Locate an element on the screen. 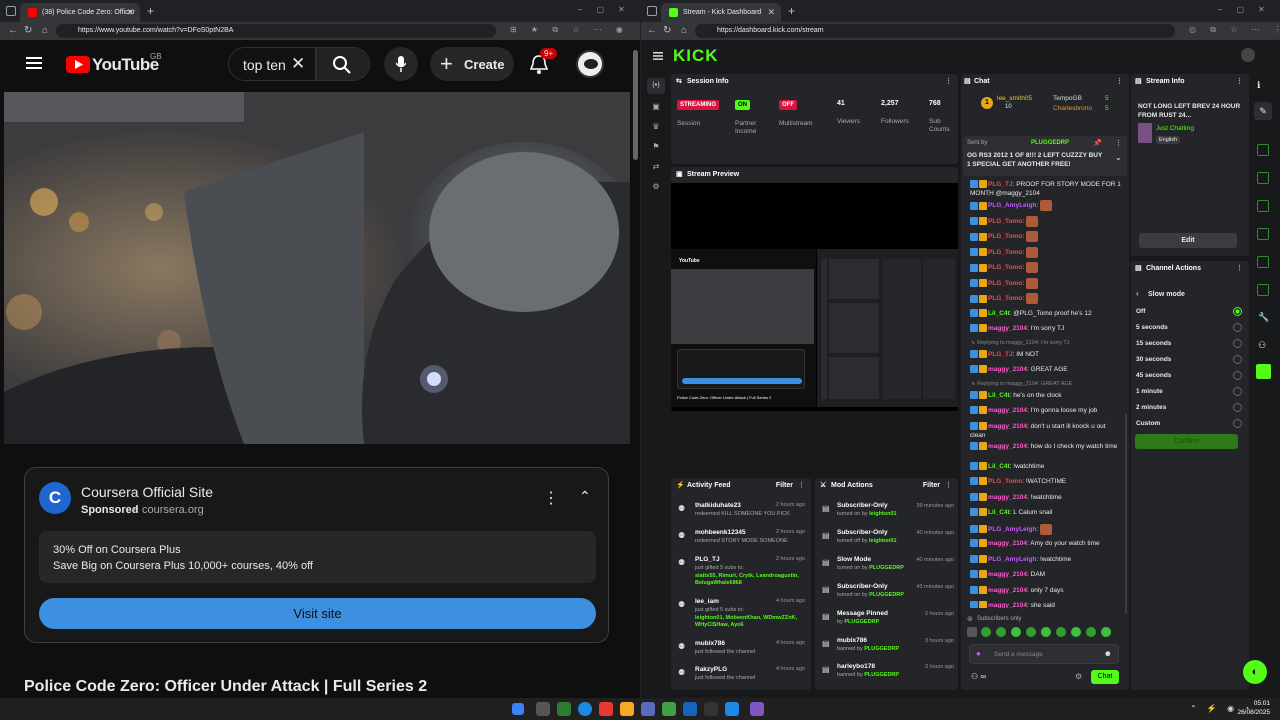  mod-filter-button: Filter is located at coordinates (931, 485).